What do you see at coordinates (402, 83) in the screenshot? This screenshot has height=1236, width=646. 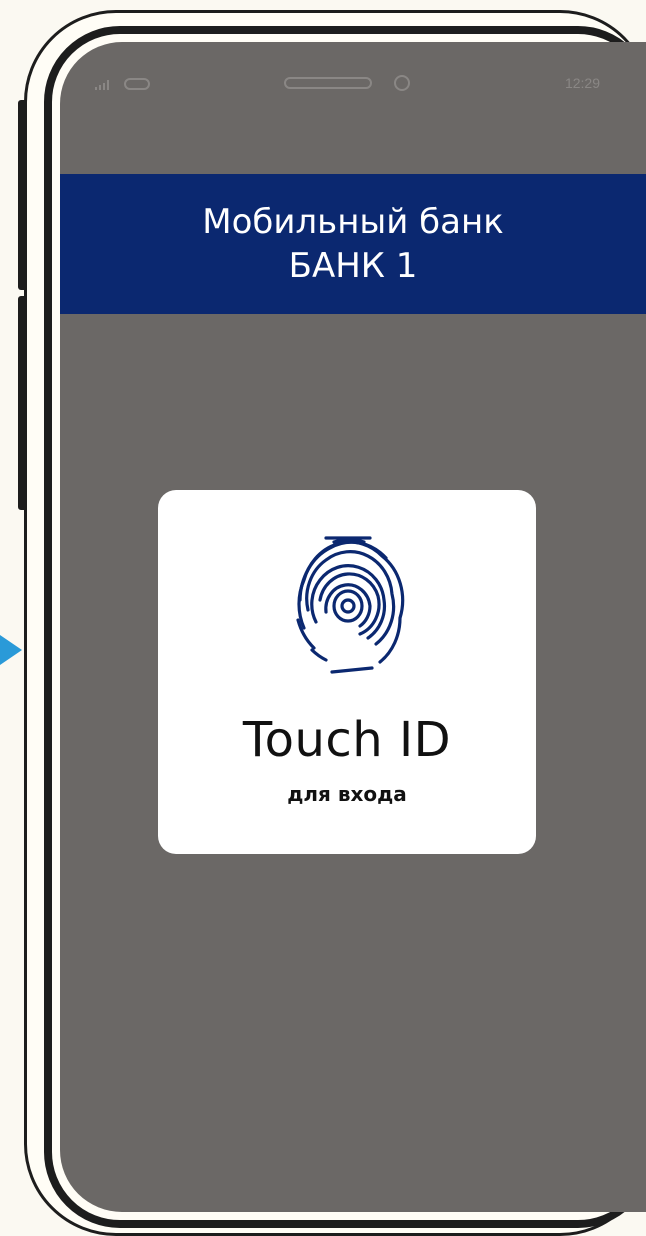 I see `front-camera-icon` at bounding box center [402, 83].